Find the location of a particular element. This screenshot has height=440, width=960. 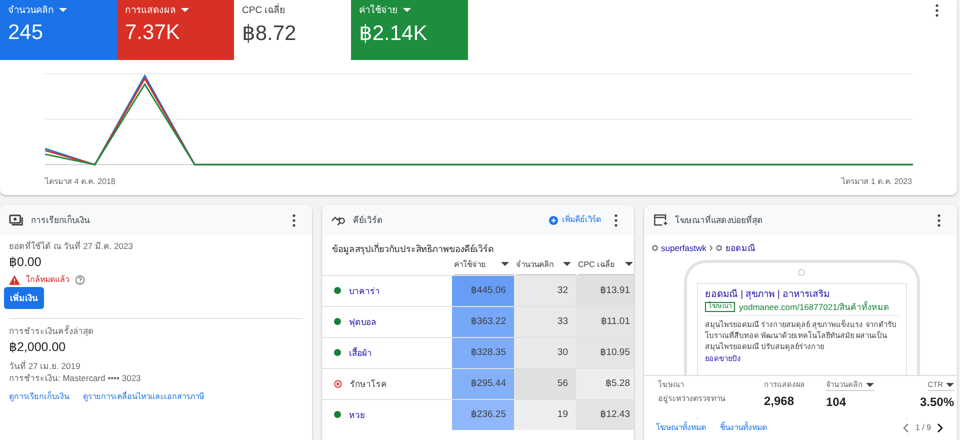

warning-icon is located at coordinates (14, 280).